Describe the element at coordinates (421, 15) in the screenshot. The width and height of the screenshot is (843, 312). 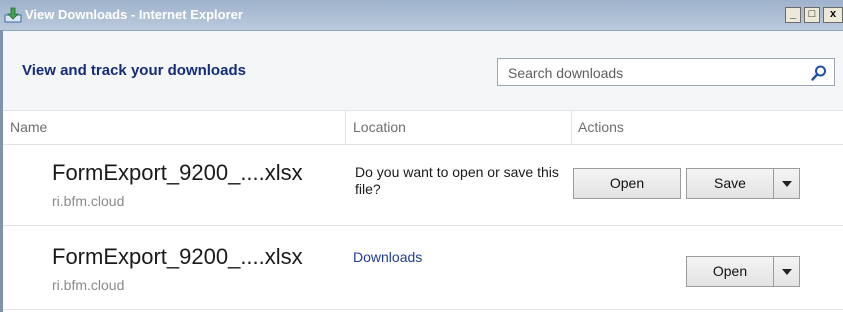
I see `window-titlebar: View Downloads - Internet Explorer _ □ x` at that location.